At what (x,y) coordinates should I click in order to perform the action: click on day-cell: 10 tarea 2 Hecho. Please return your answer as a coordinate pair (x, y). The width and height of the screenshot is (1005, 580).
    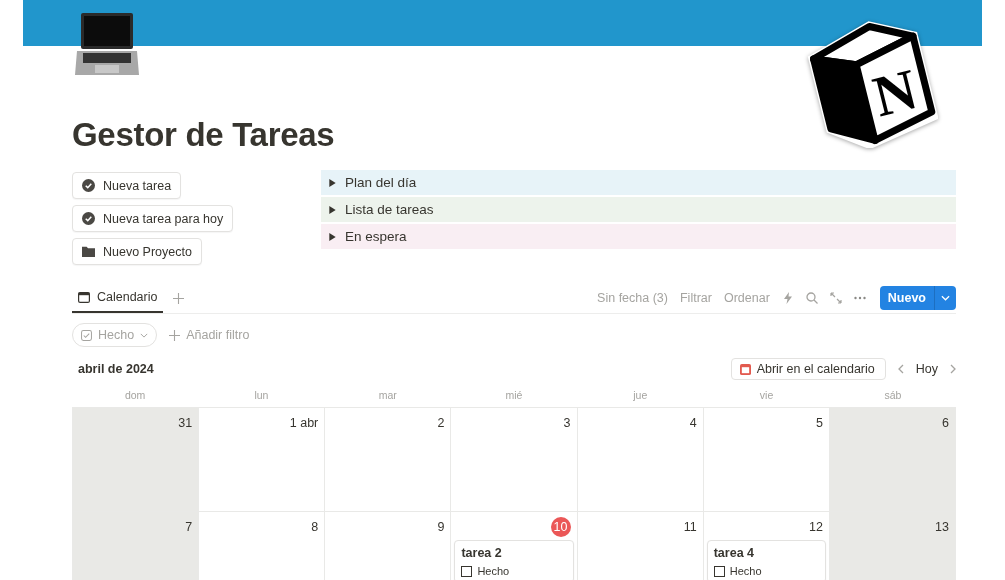
    Looking at the image, I should click on (514, 546).